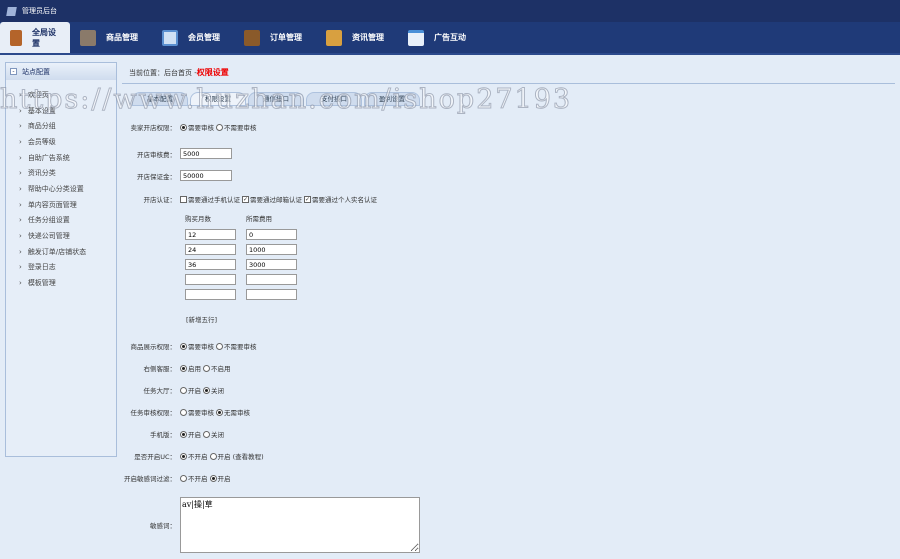  What do you see at coordinates (206, 153) in the screenshot?
I see `audit_fee-input` at bounding box center [206, 153].